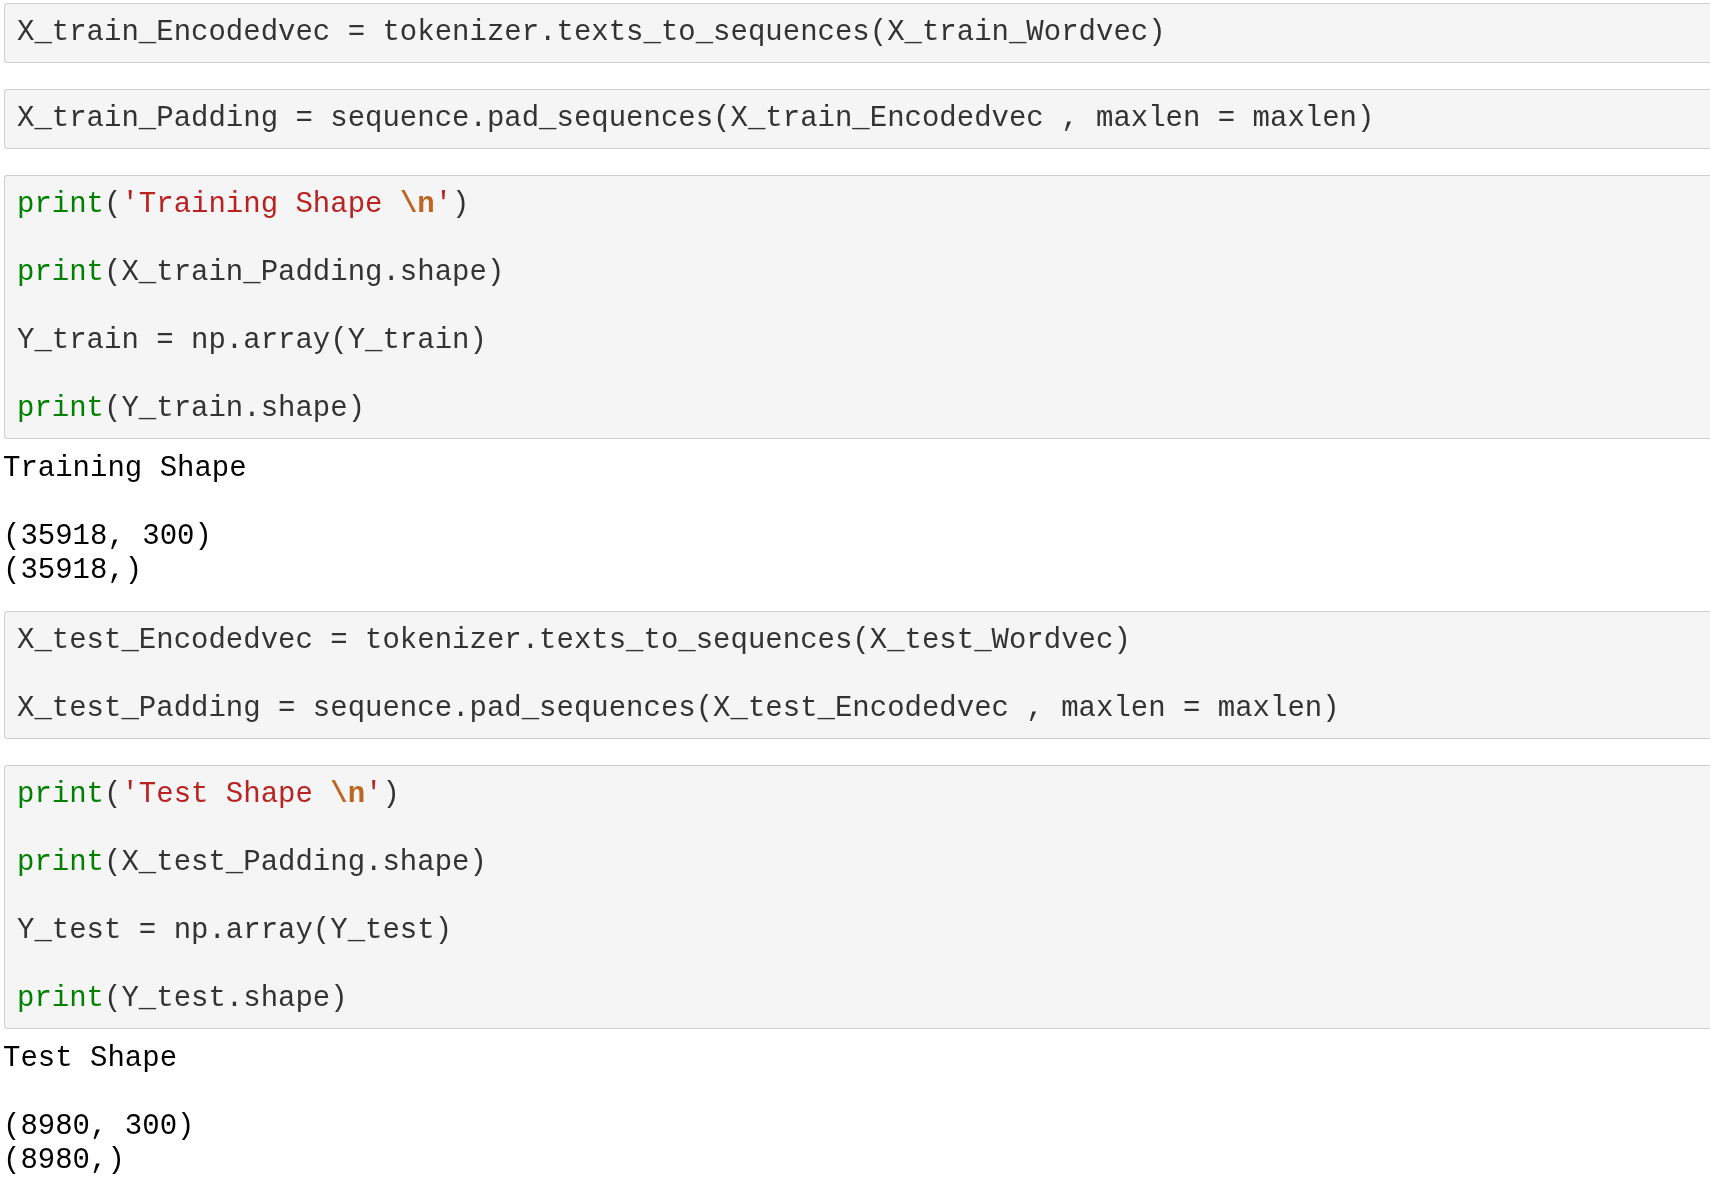  I want to click on code-cell: X_train_Padding = sequence.pad_sequences(X_train_Encodedvec , maxlen = maxlen), so click(857, 119).